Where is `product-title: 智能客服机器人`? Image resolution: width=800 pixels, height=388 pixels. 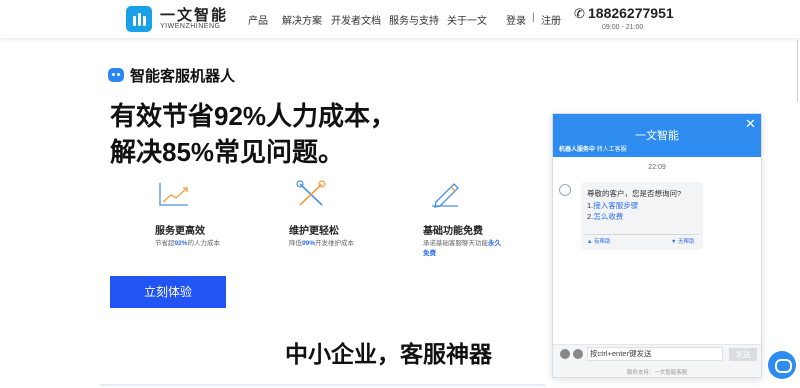 product-title: 智能客服机器人 is located at coordinates (183, 76).